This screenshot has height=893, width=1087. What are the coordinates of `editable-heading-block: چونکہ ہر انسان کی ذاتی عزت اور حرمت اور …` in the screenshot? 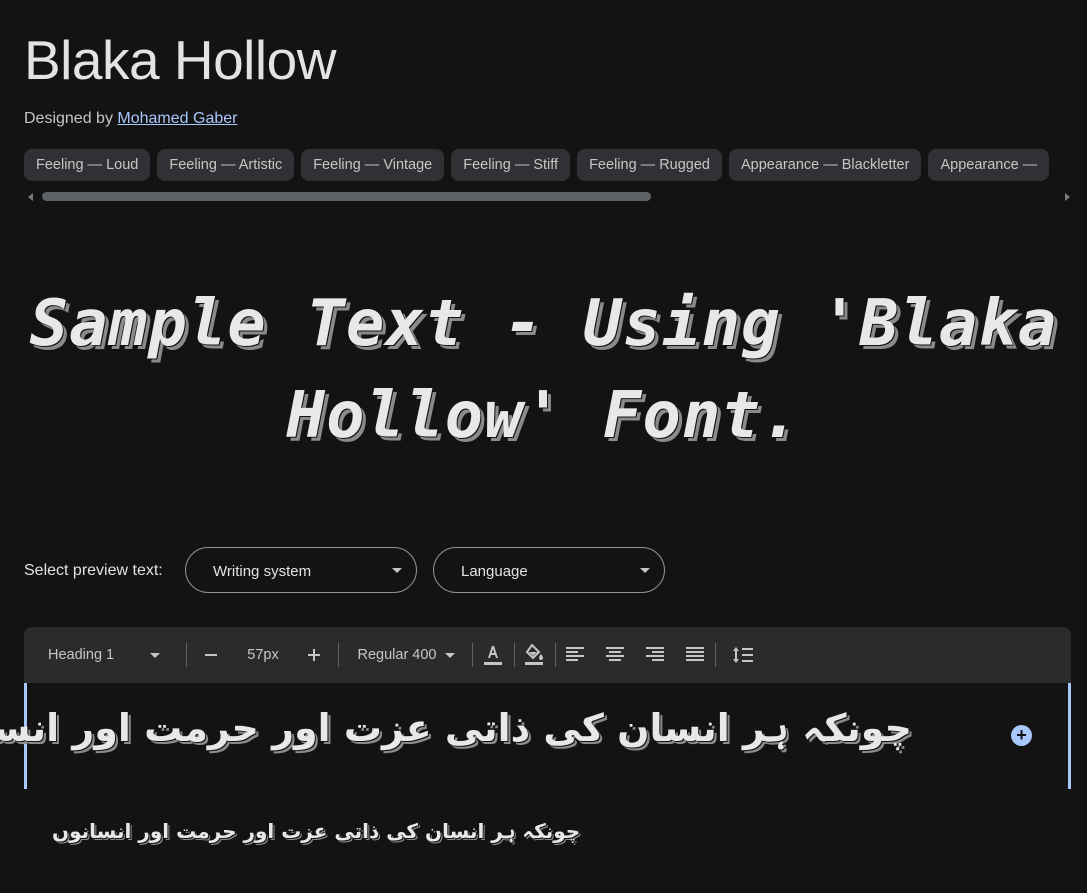 It's located at (535, 736).